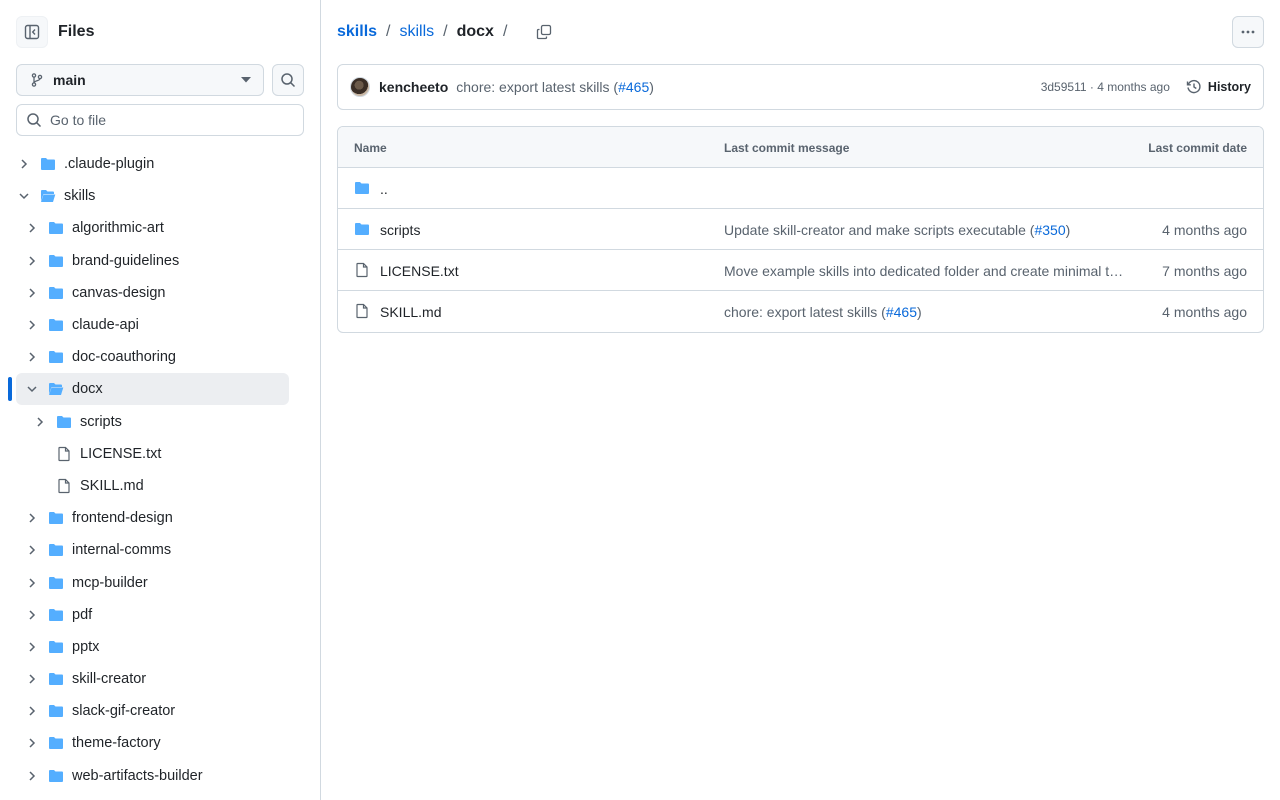  Describe the element at coordinates (119, 292) in the screenshot. I see `tree-item-label: canvas-design` at that location.